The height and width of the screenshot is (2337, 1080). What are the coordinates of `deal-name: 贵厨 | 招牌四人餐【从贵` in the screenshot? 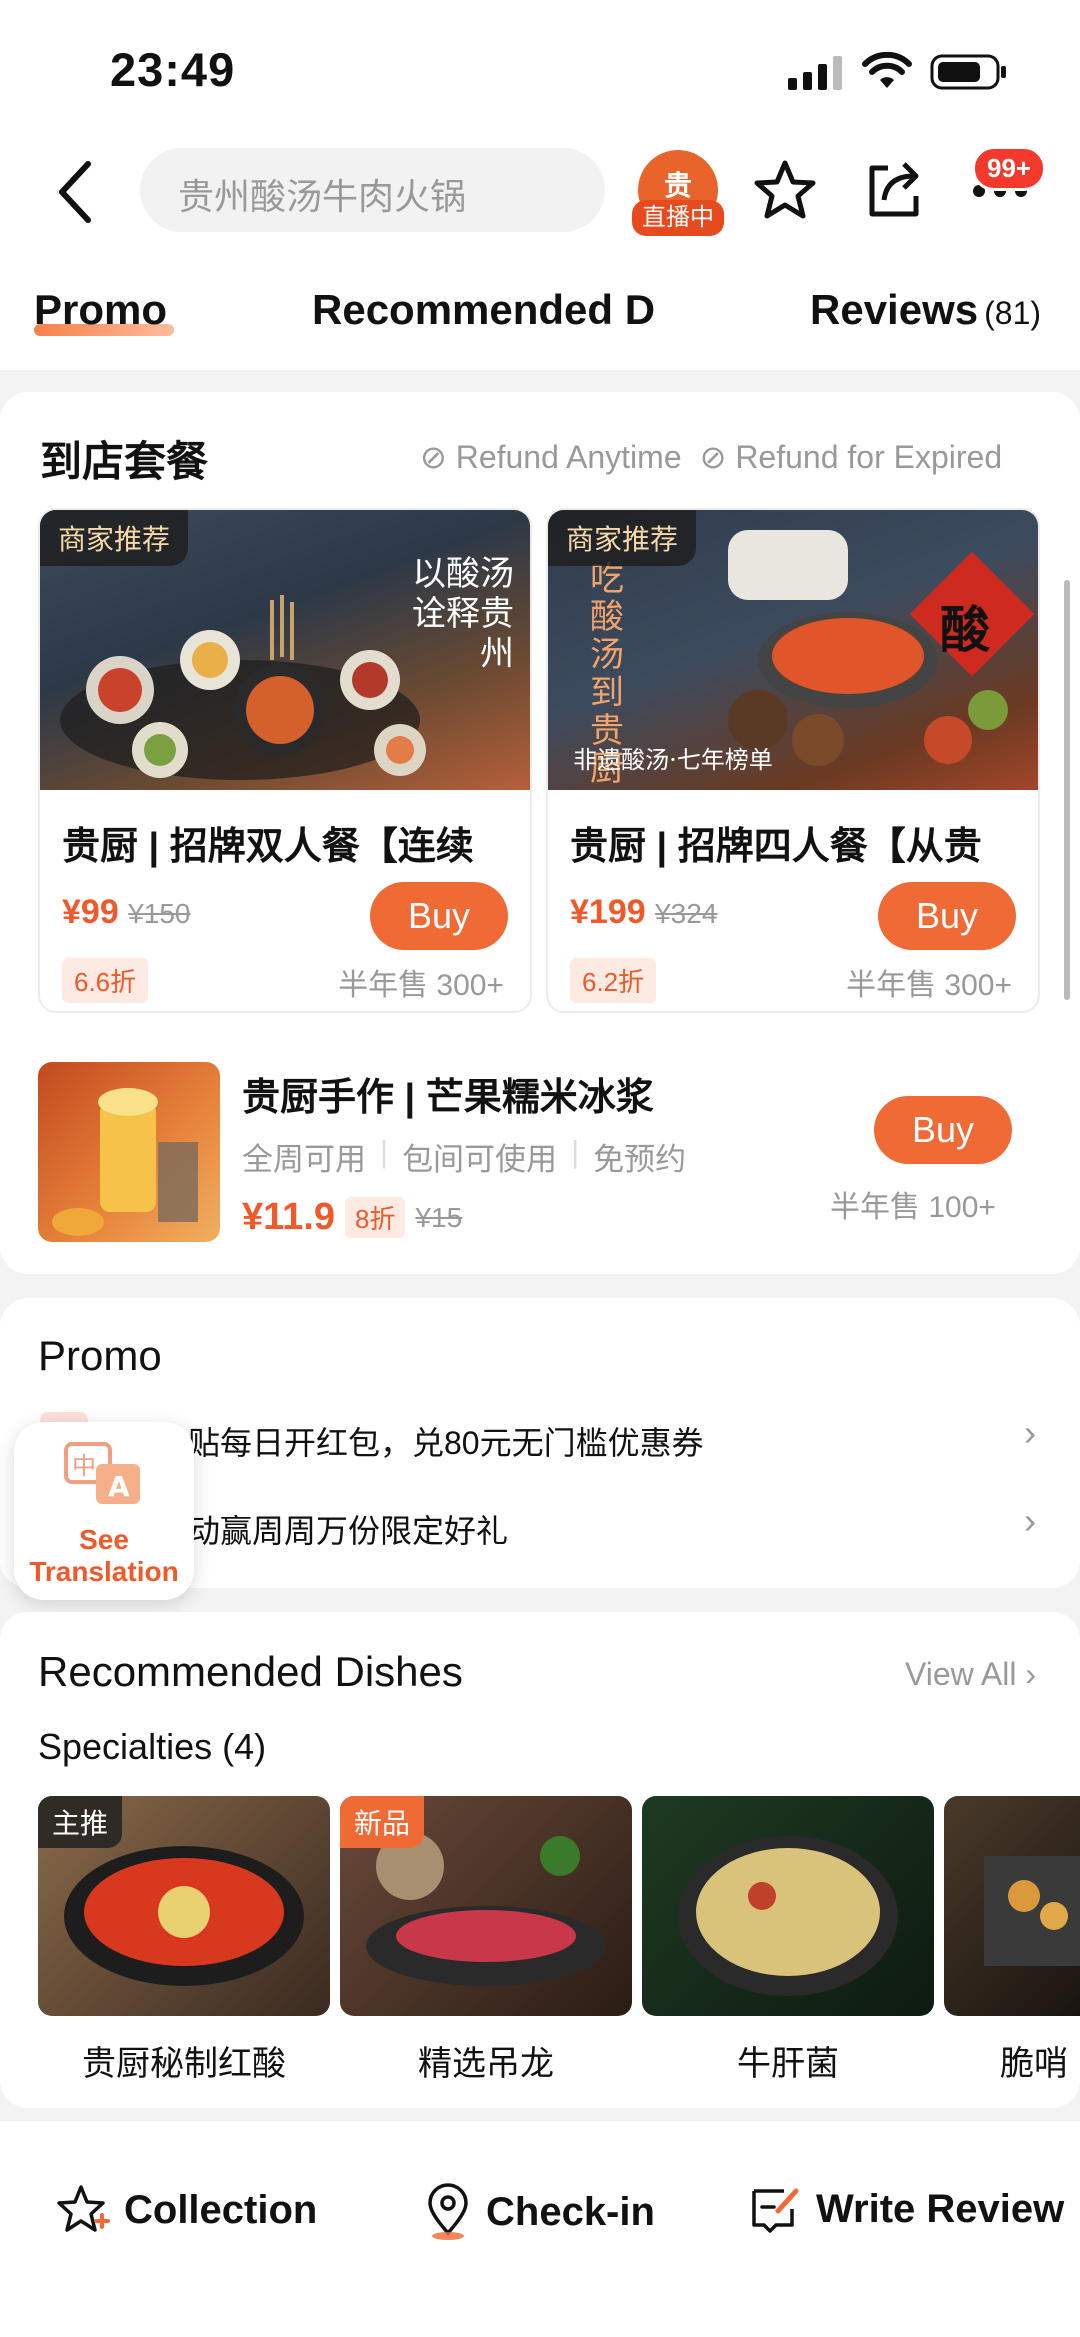 It's located at (776, 847).